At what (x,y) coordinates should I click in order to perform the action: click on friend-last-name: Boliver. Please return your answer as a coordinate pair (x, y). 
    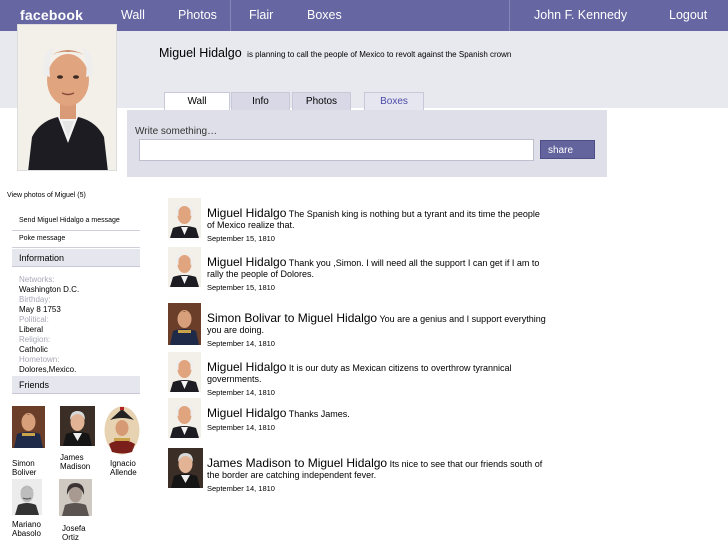
    Looking at the image, I should click on (24, 472).